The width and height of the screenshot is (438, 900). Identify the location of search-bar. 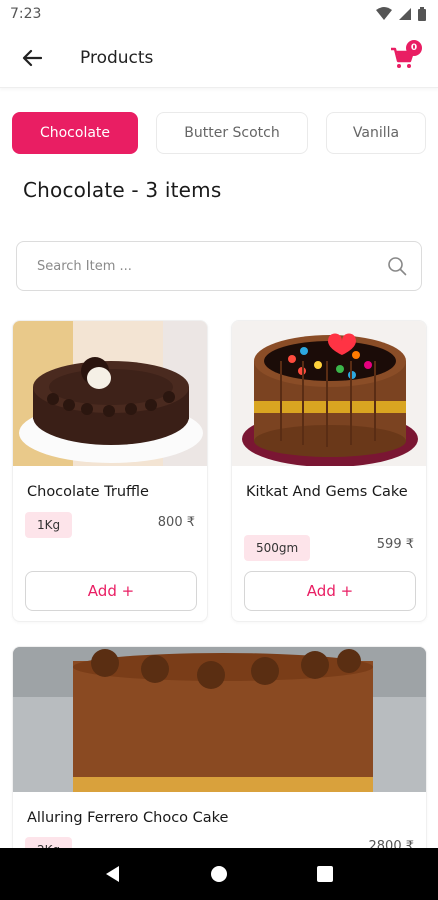
(219, 266).